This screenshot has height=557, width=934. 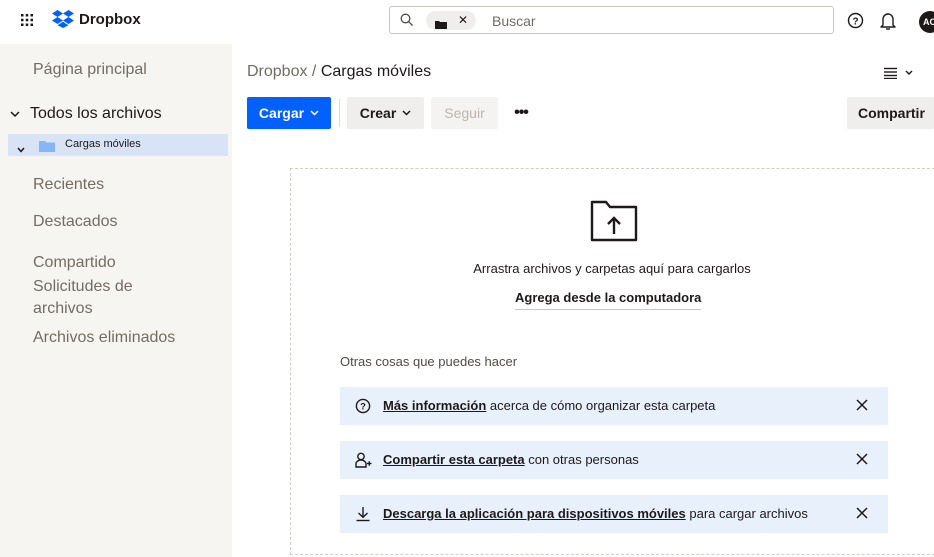 I want to click on upload-label: Cargar, so click(x=281, y=113).